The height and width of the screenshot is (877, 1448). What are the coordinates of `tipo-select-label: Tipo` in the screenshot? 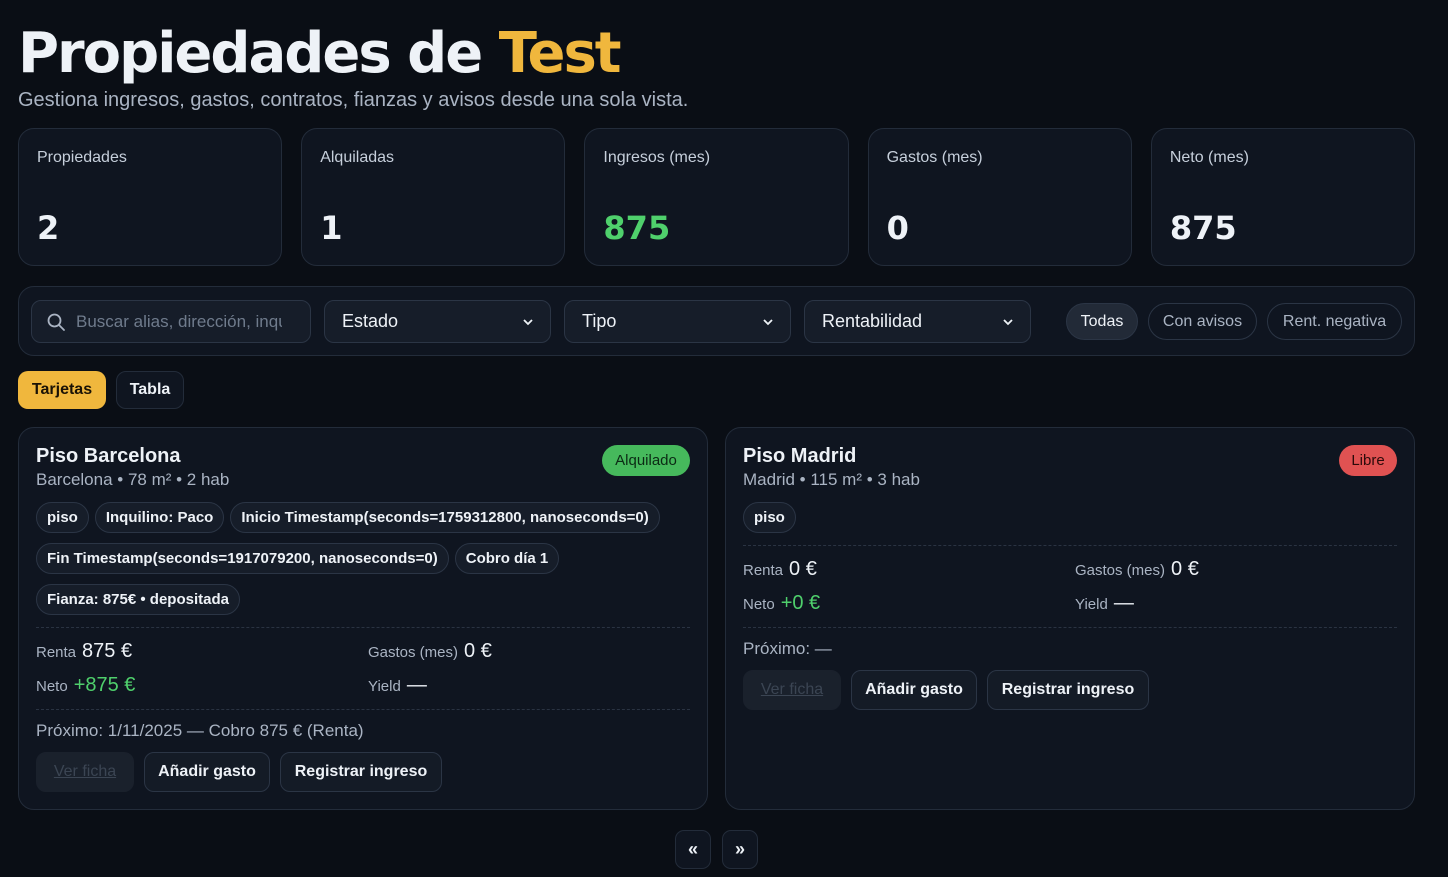 It's located at (599, 321).